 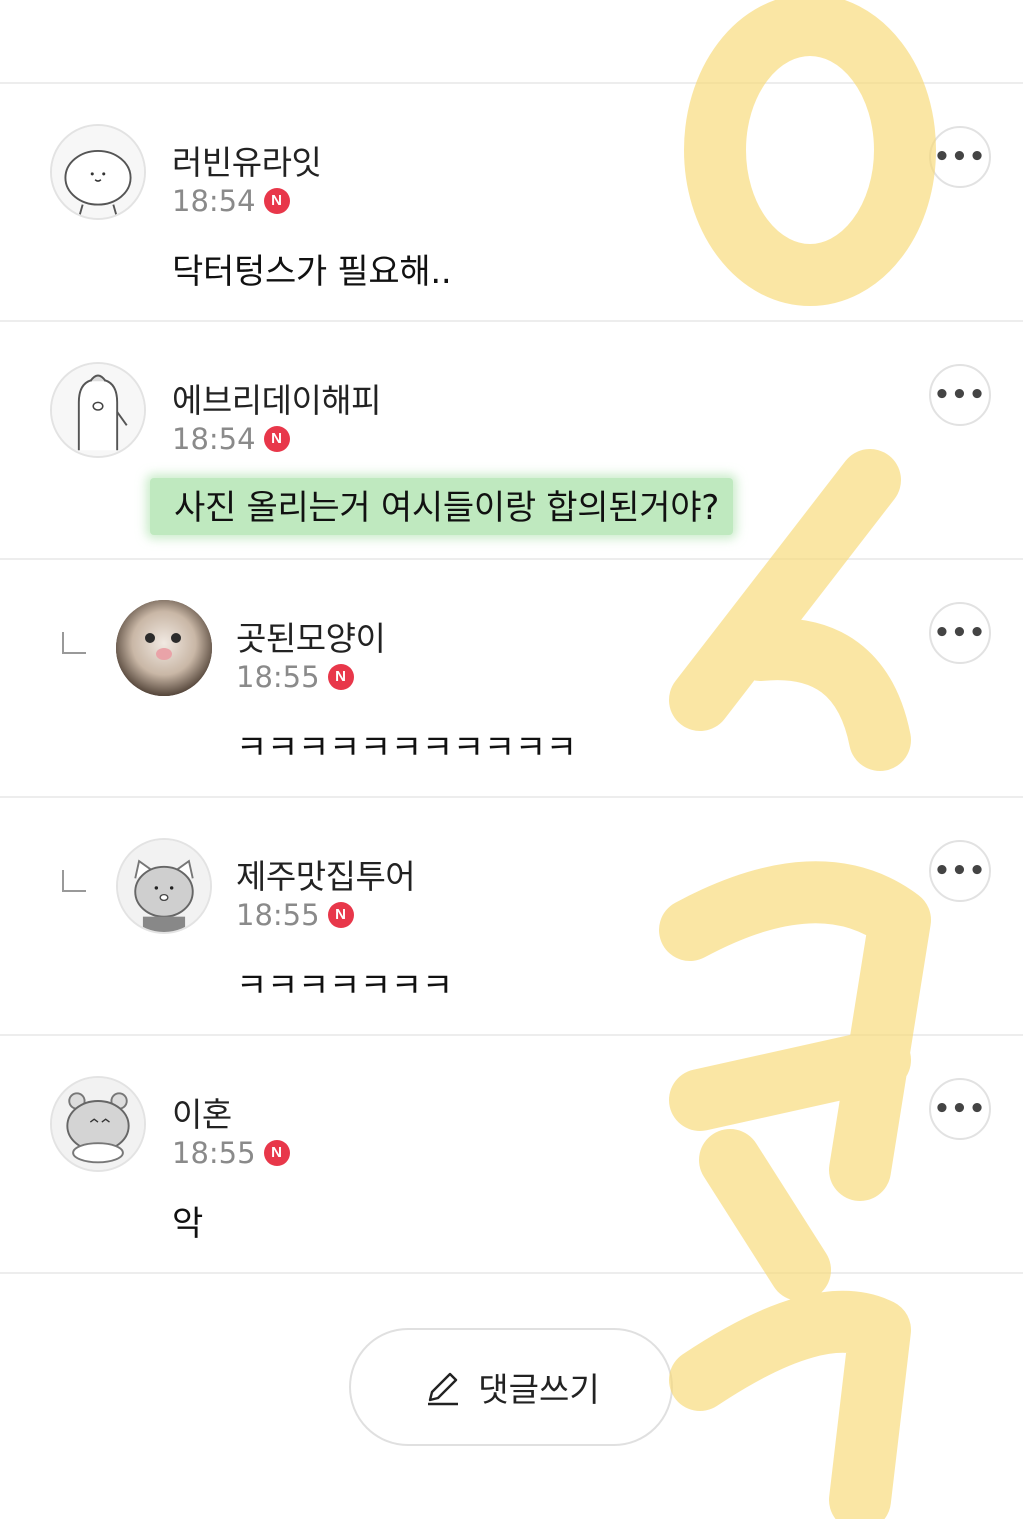 I want to click on comment-text: 악, so click(x=187, y=1224).